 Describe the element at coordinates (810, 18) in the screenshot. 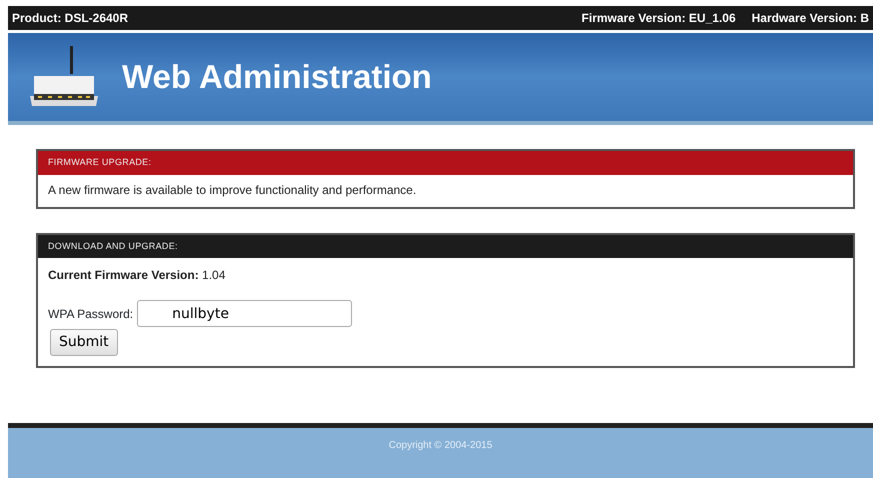

I see `hardware-version-label: Hardware Version: B` at that location.